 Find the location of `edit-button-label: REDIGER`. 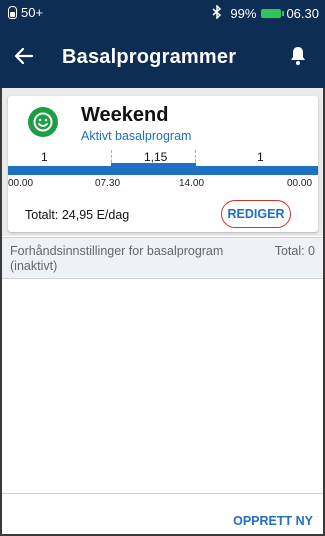

edit-button-label: REDIGER is located at coordinates (256, 214).